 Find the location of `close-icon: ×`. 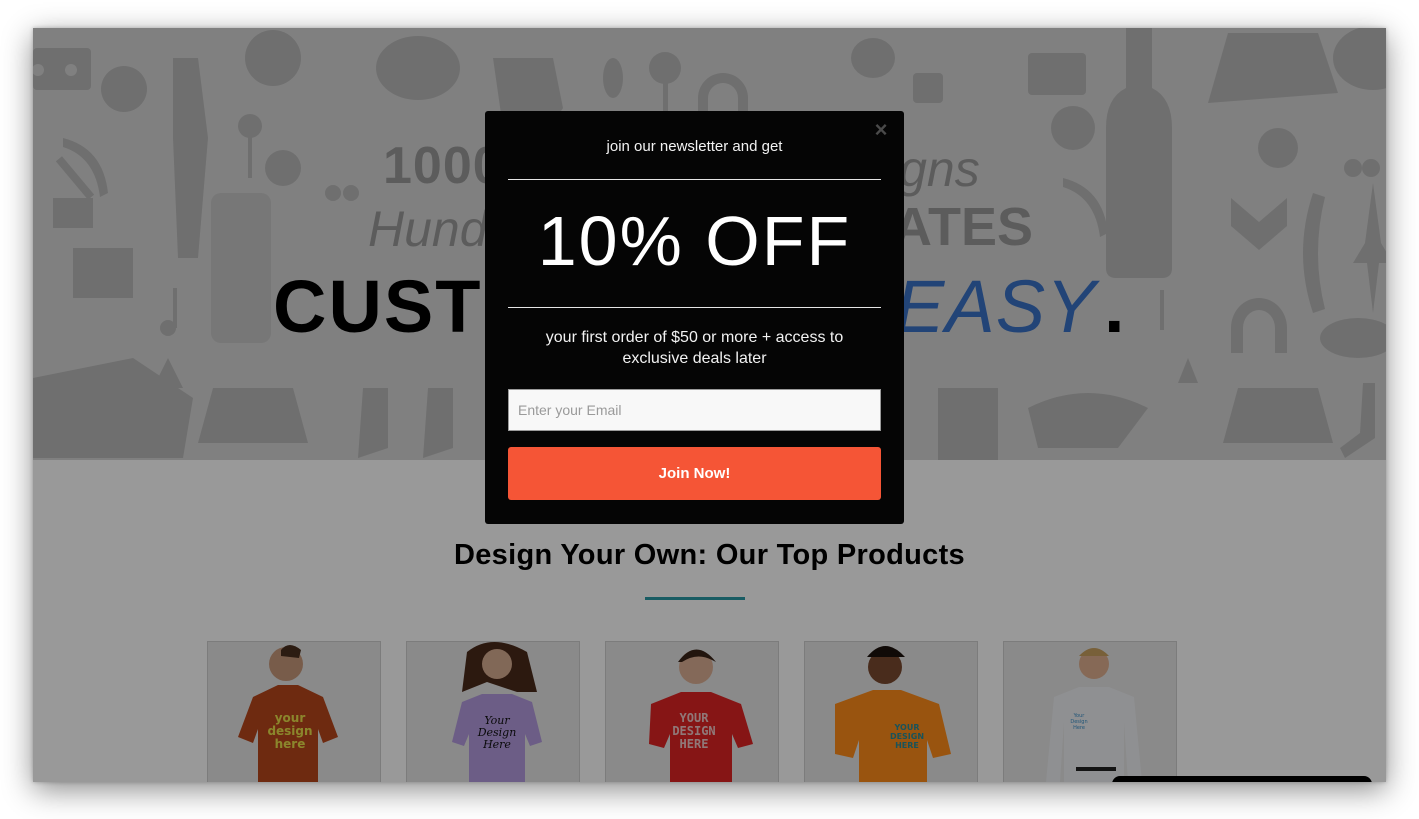

close-icon: × is located at coordinates (881, 130).